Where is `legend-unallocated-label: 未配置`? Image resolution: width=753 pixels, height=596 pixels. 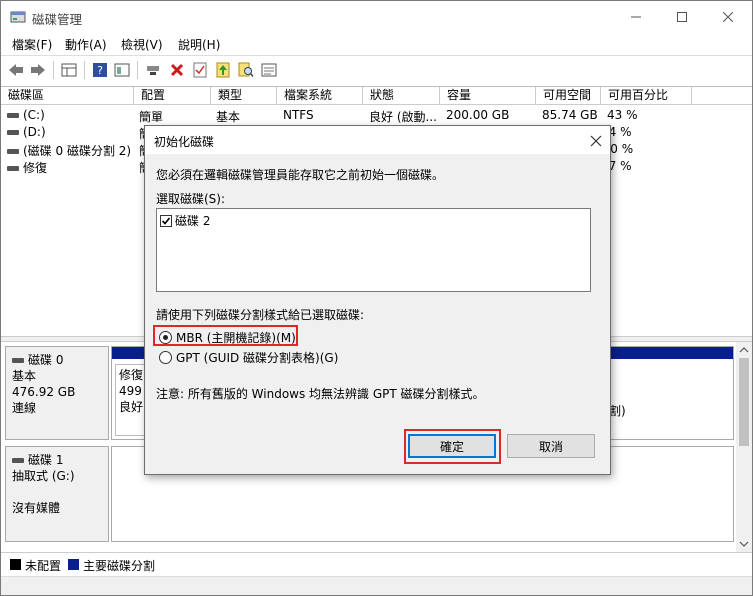
legend-unallocated-label: 未配置 is located at coordinates (43, 566).